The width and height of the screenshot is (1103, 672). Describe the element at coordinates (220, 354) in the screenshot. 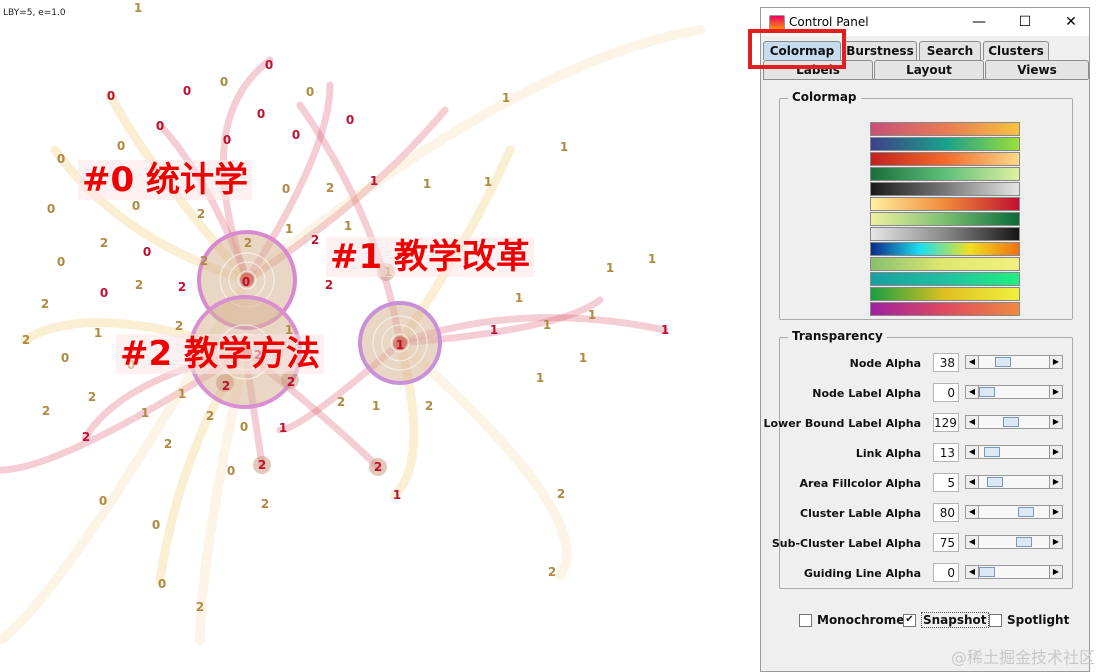

I see `cluster-label-2: #2 教学方法` at that location.